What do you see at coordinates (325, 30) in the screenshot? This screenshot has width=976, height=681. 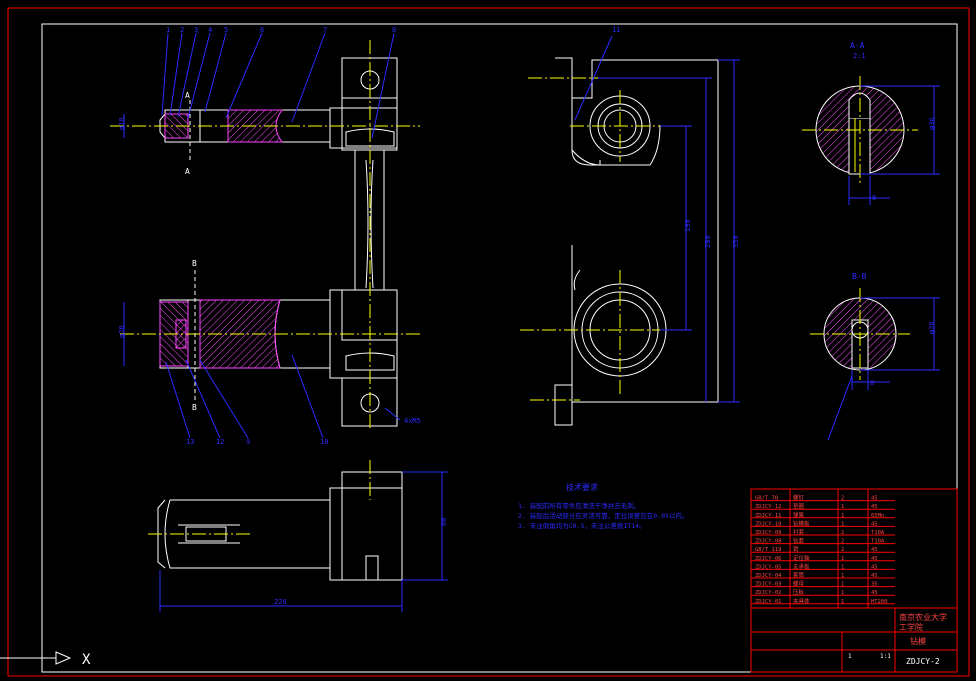 I see `svg-text: 7` at bounding box center [325, 30].